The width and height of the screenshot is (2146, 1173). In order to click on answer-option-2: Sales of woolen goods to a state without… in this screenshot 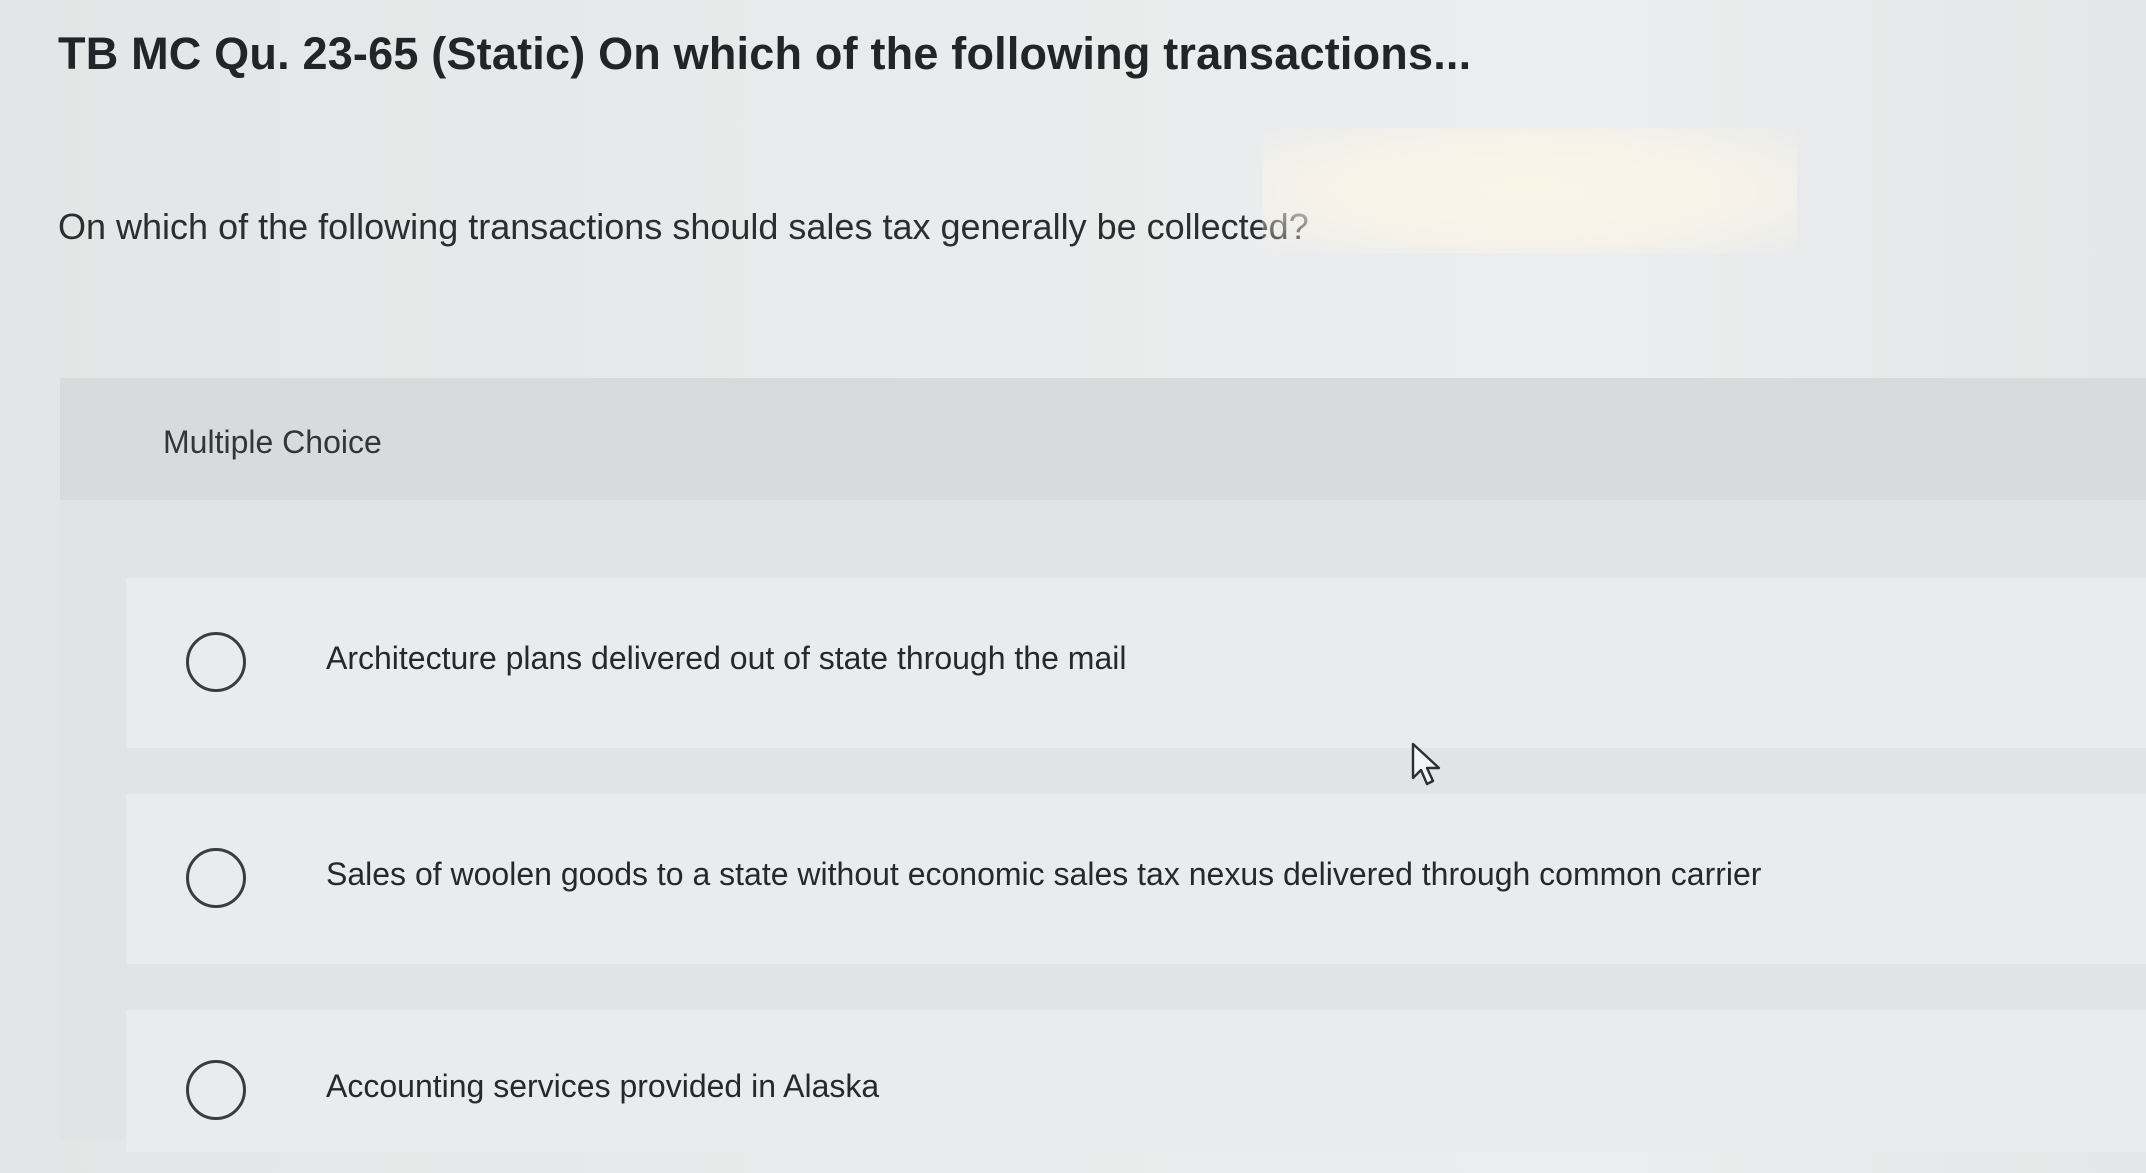, I will do `click(1136, 879)`.